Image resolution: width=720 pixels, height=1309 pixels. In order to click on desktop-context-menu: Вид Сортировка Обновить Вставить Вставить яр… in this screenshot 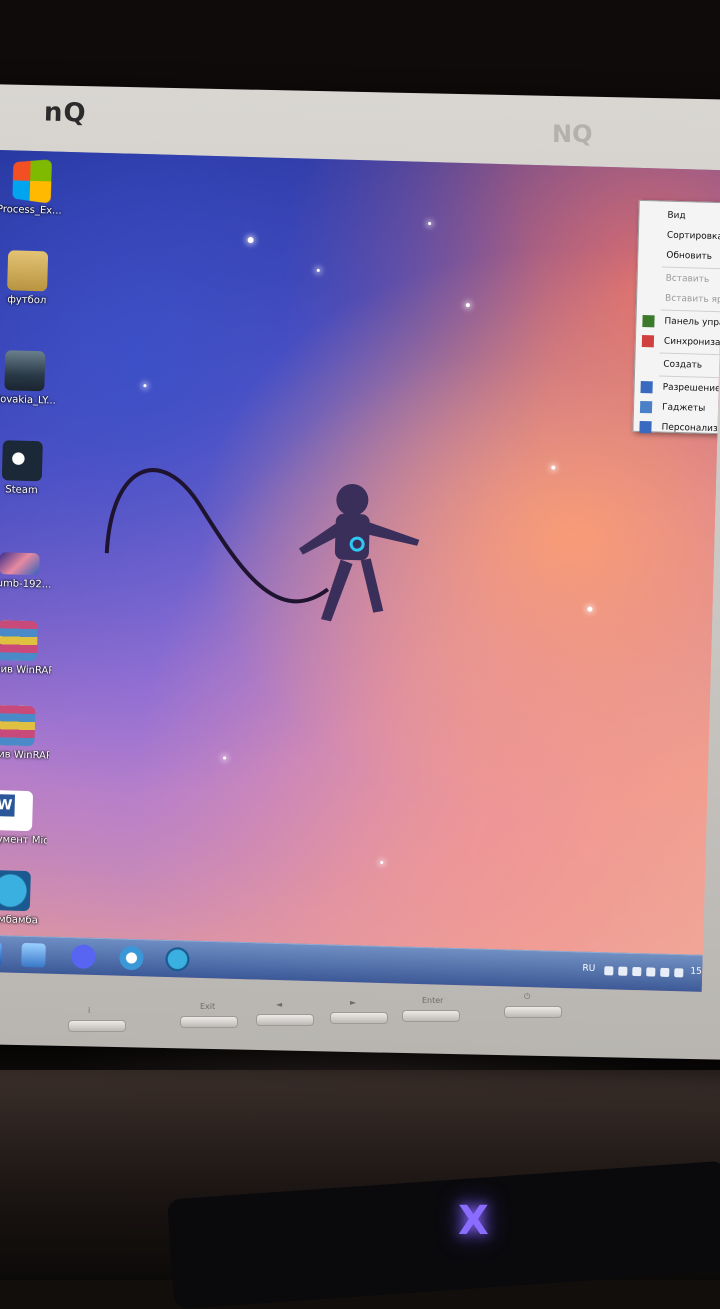, I will do `click(676, 317)`.